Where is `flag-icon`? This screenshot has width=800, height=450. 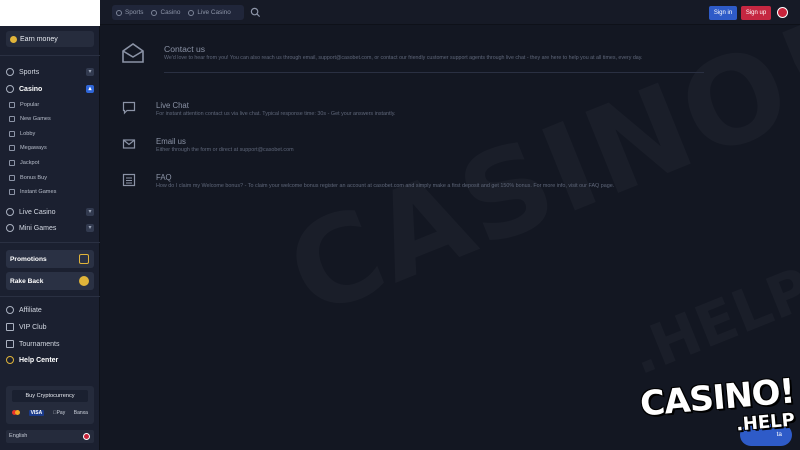
flag-icon is located at coordinates (86, 436).